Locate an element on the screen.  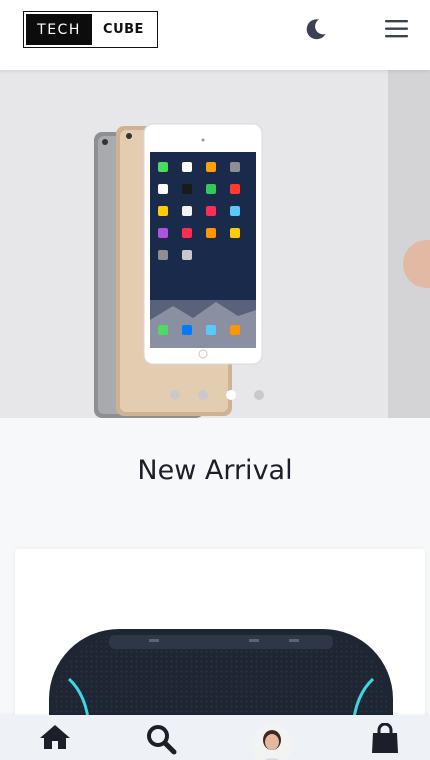
user-avatar is located at coordinates (272, 742).